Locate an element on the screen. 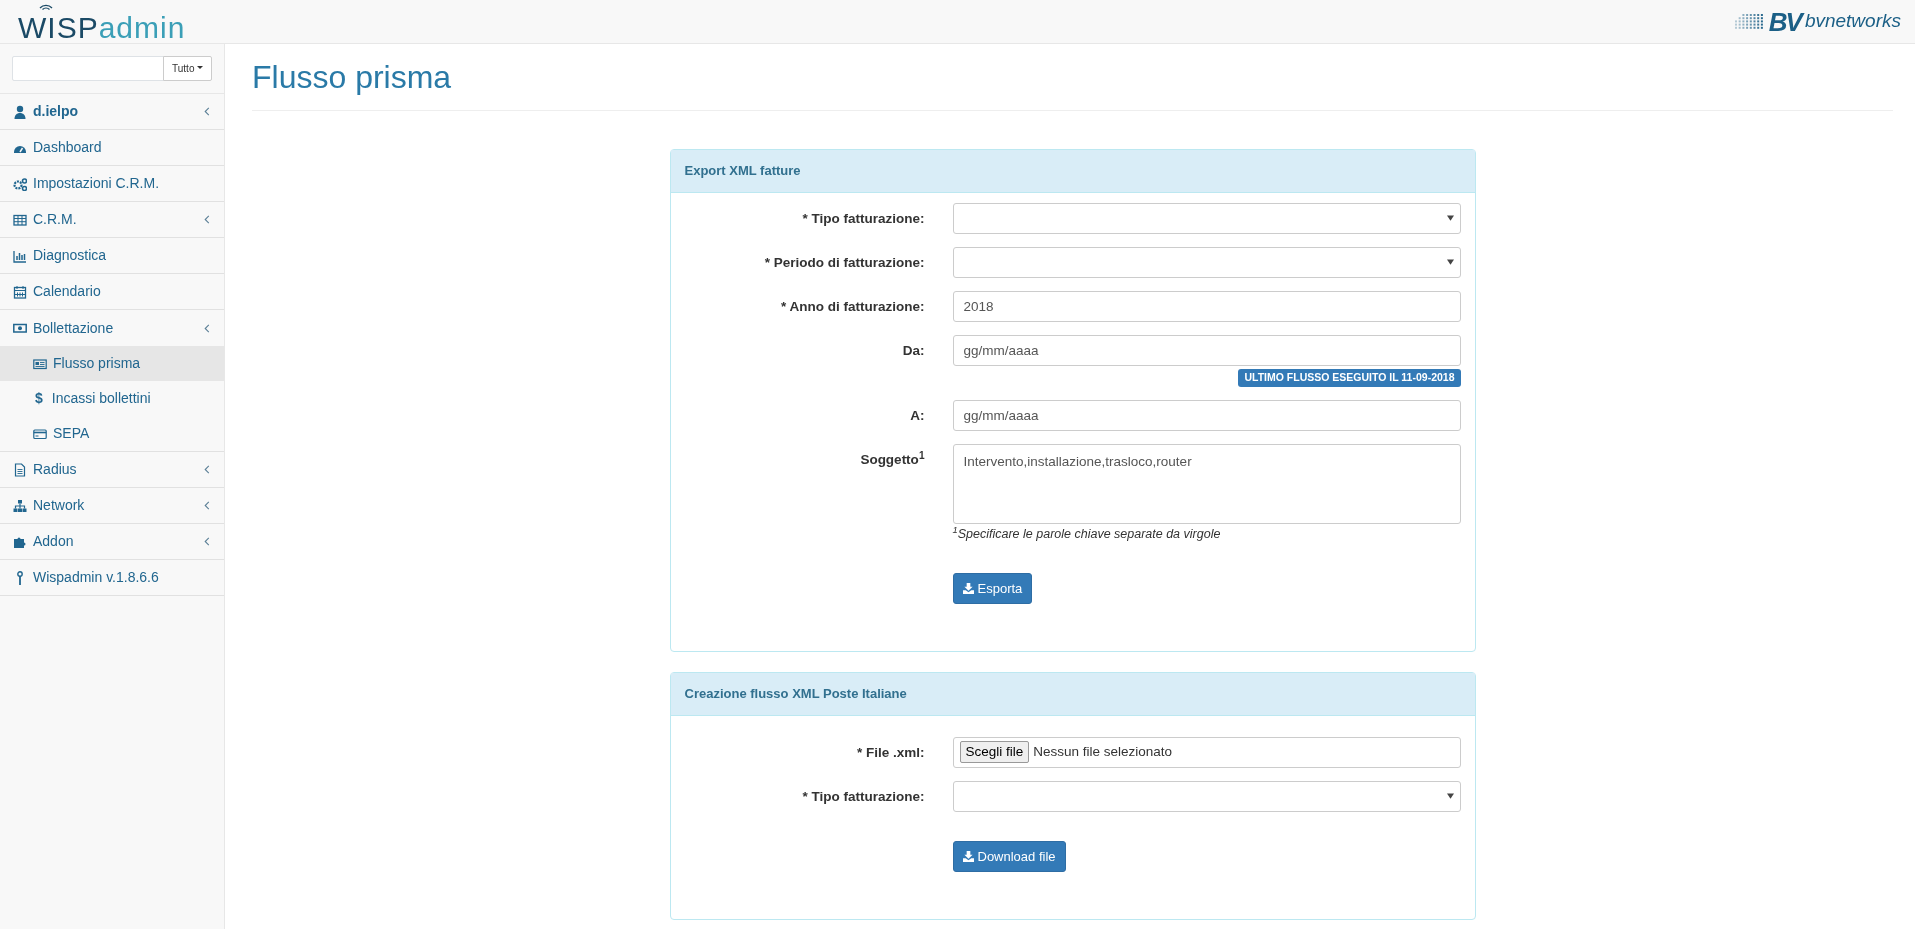  field-label: A: is located at coordinates (917, 415).